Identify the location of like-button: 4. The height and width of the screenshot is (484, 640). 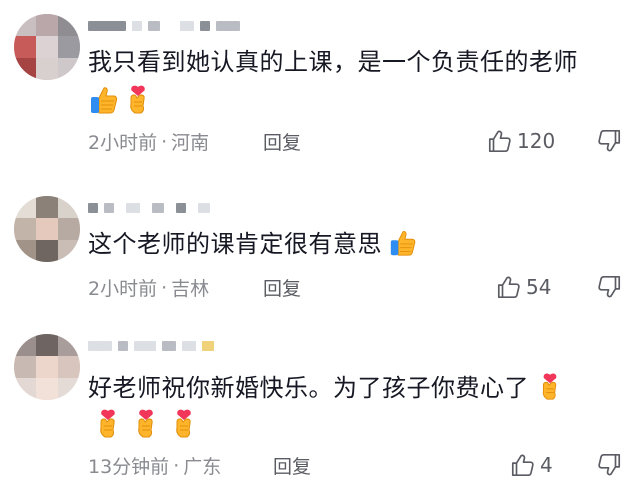
(531, 465).